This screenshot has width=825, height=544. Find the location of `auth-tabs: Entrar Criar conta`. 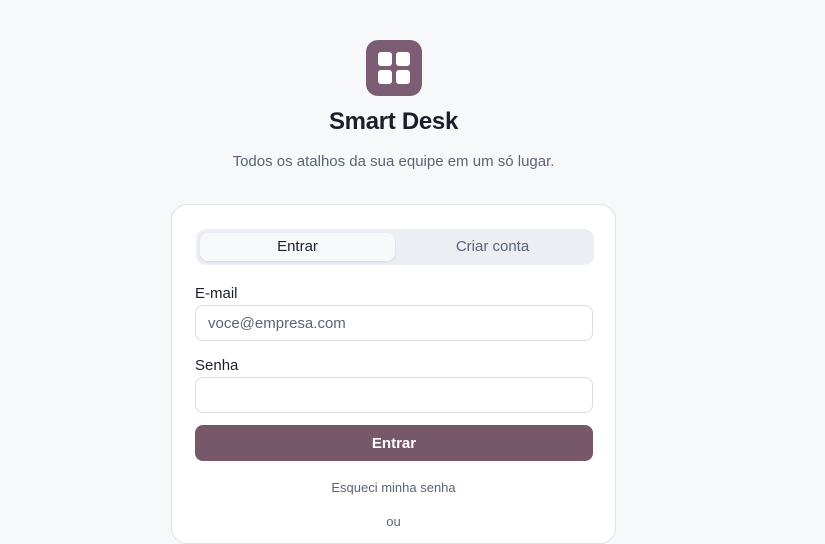

auth-tabs: Entrar Criar conta is located at coordinates (395, 247).